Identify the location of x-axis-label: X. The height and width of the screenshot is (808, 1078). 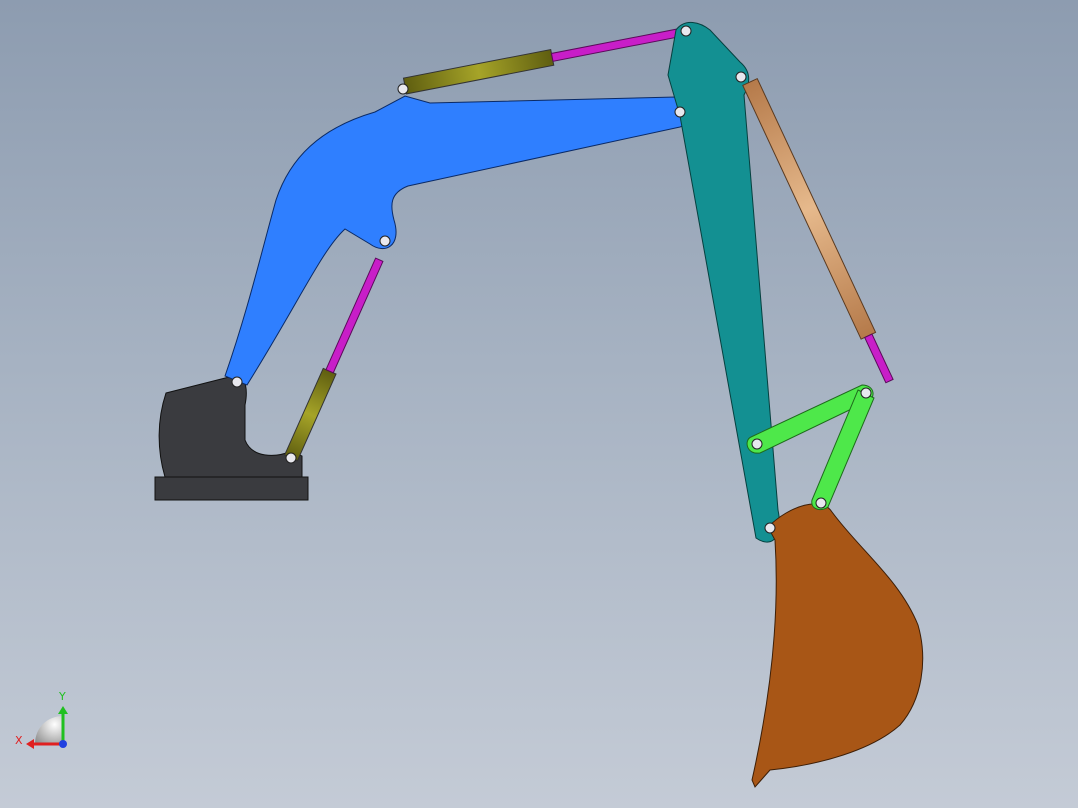
(19, 740).